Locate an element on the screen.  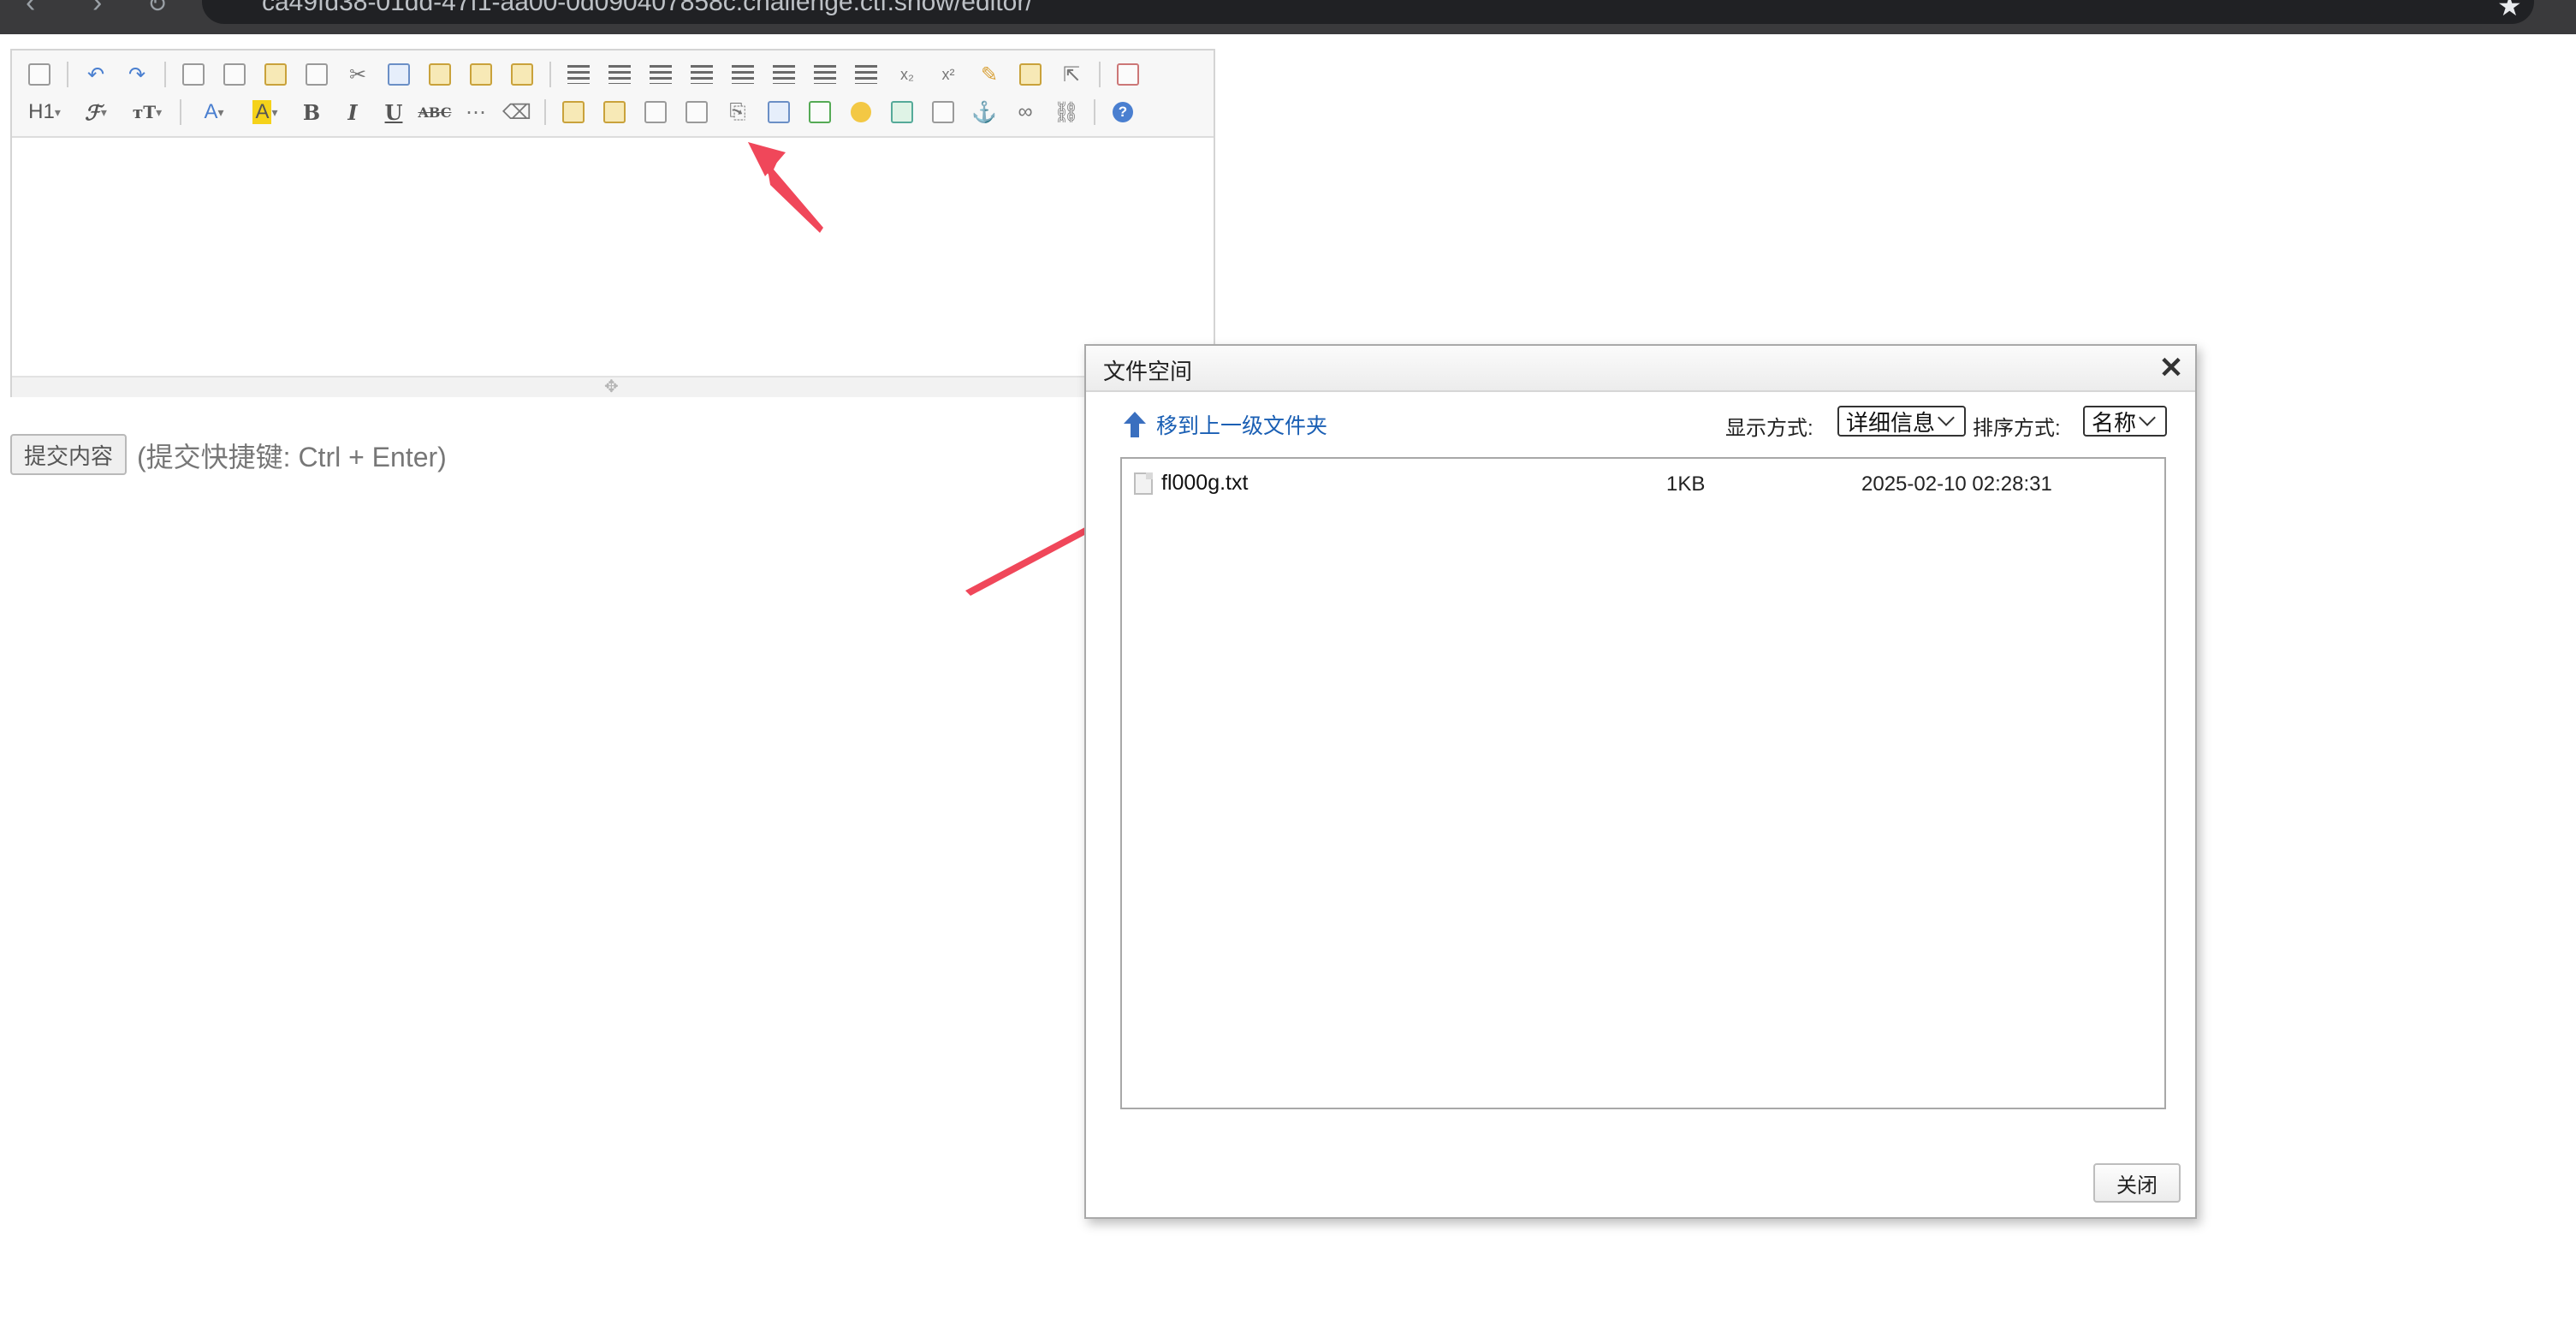
align-right-icon is located at coordinates (661, 74).